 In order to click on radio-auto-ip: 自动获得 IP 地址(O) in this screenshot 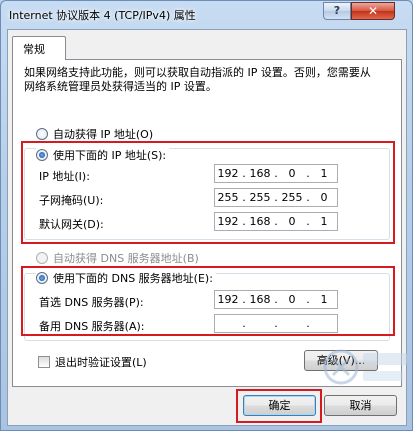, I will do `click(94, 134)`.